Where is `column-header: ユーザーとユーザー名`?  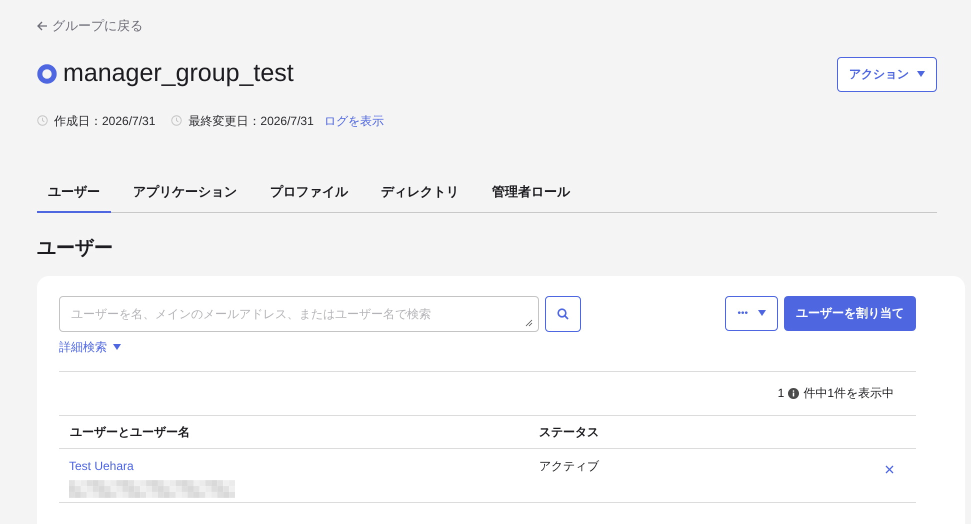 column-header: ユーザーとユーザー名 is located at coordinates (130, 432).